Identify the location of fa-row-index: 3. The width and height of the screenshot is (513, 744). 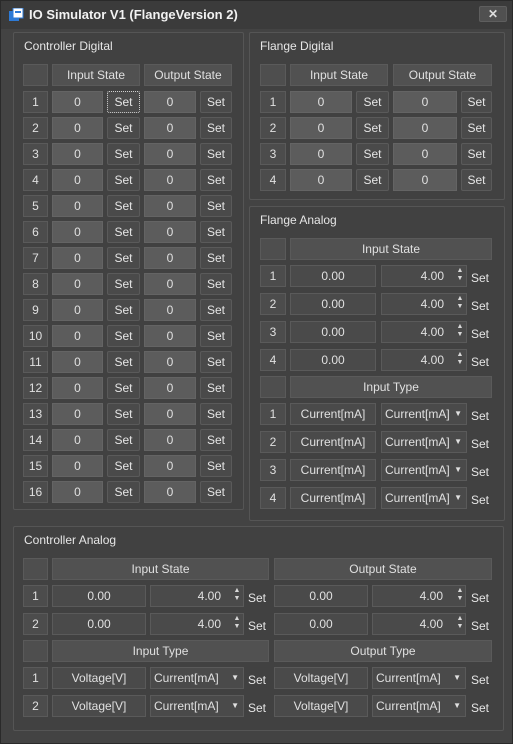
(273, 332).